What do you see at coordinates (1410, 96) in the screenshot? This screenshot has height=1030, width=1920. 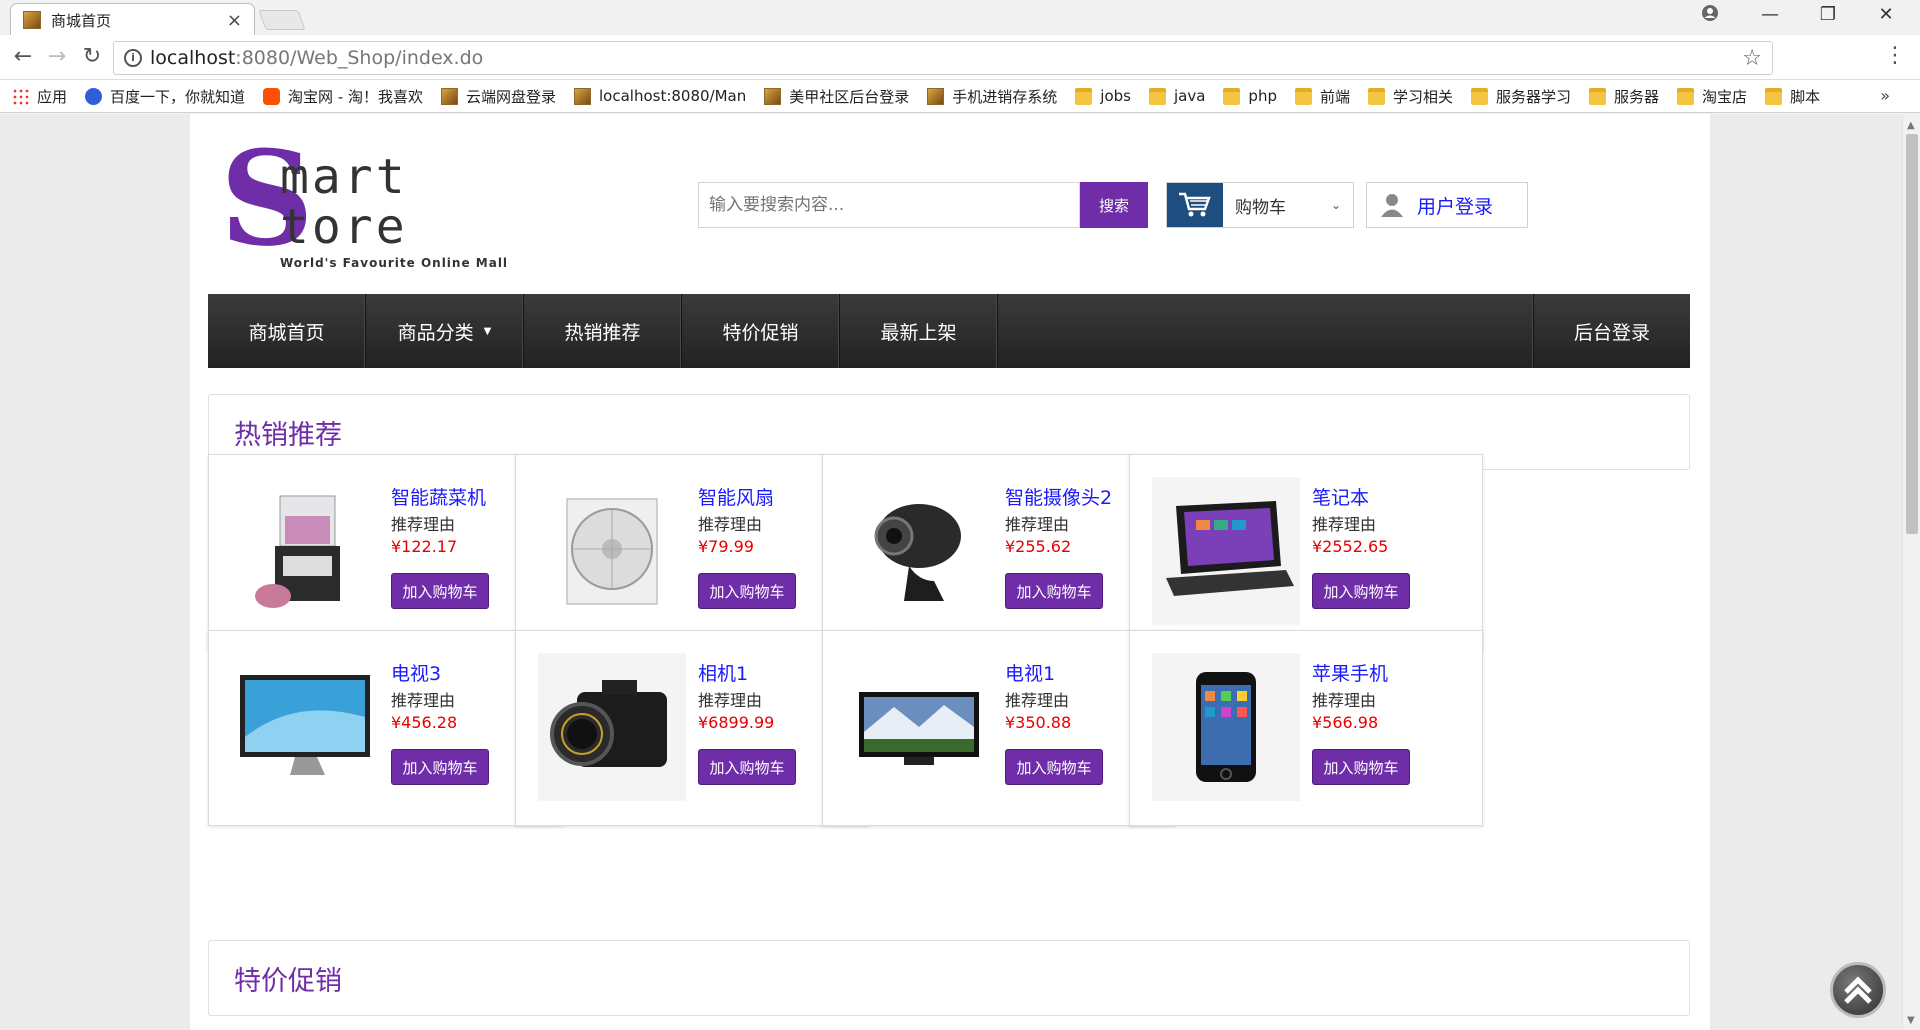 I see `bookmark-item: 学习相关` at bounding box center [1410, 96].